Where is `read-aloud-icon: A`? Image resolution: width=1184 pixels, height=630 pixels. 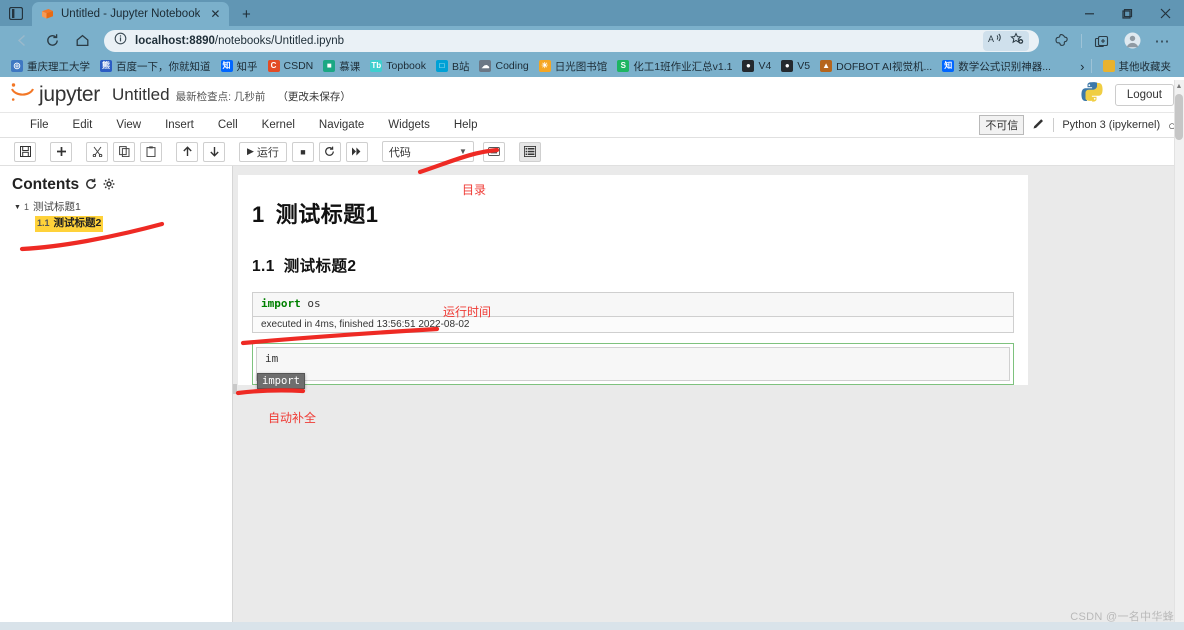 read-aloud-icon: A is located at coordinates (995, 41).